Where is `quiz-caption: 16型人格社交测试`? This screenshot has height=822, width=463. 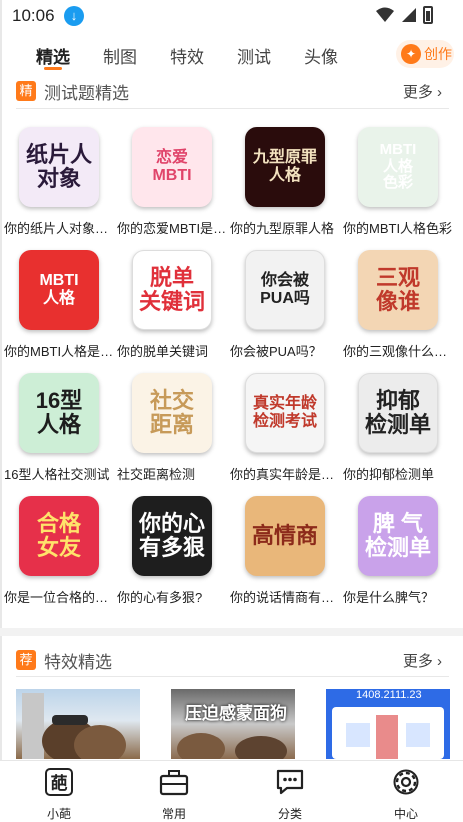 quiz-caption: 16型人格社交测试 is located at coordinates (57, 474).